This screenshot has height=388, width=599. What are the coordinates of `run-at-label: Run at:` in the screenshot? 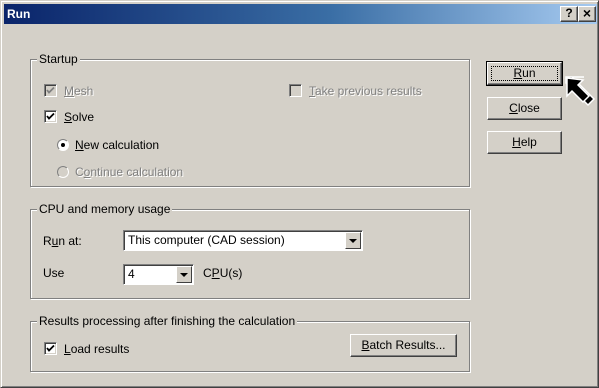 It's located at (62, 241).